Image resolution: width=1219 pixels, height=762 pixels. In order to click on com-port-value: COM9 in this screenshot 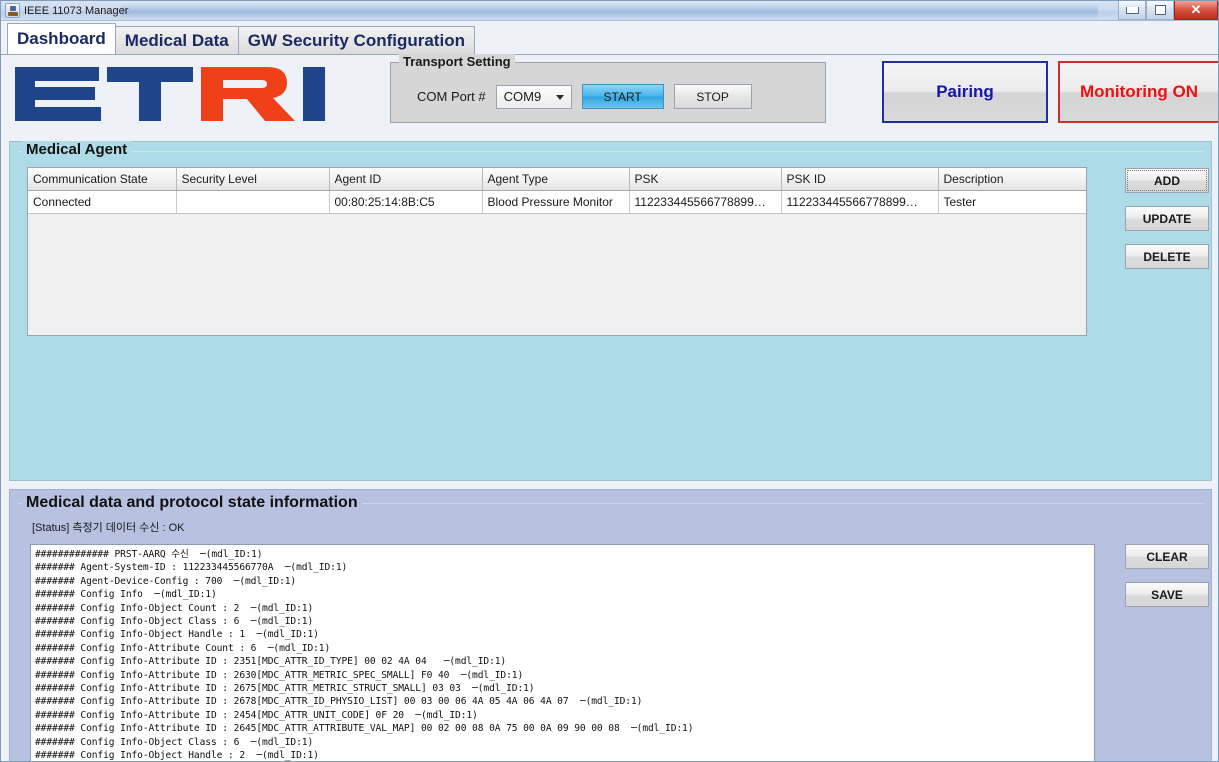, I will do `click(522, 96)`.